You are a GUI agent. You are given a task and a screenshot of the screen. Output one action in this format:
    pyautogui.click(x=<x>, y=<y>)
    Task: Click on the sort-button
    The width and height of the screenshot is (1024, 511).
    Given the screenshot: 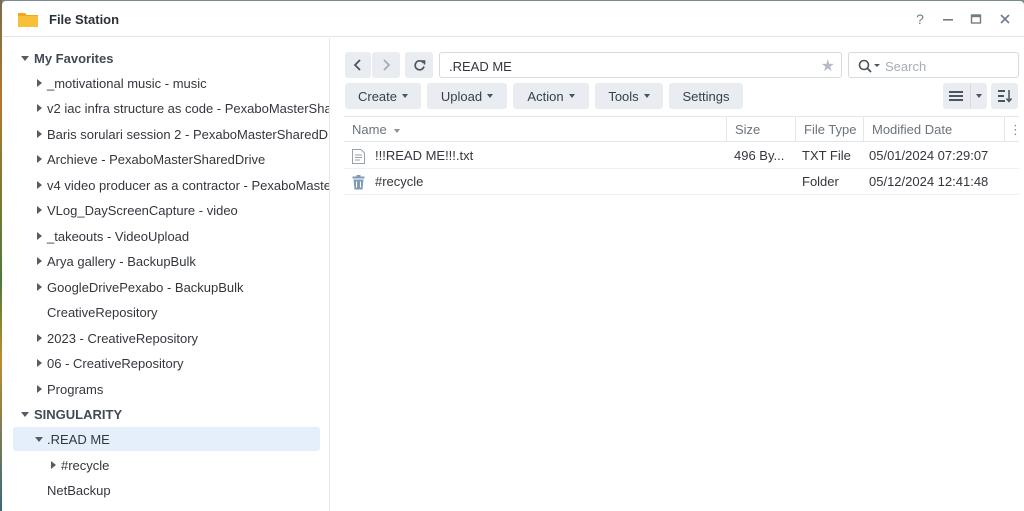 What is the action you would take?
    pyautogui.click(x=1004, y=96)
    